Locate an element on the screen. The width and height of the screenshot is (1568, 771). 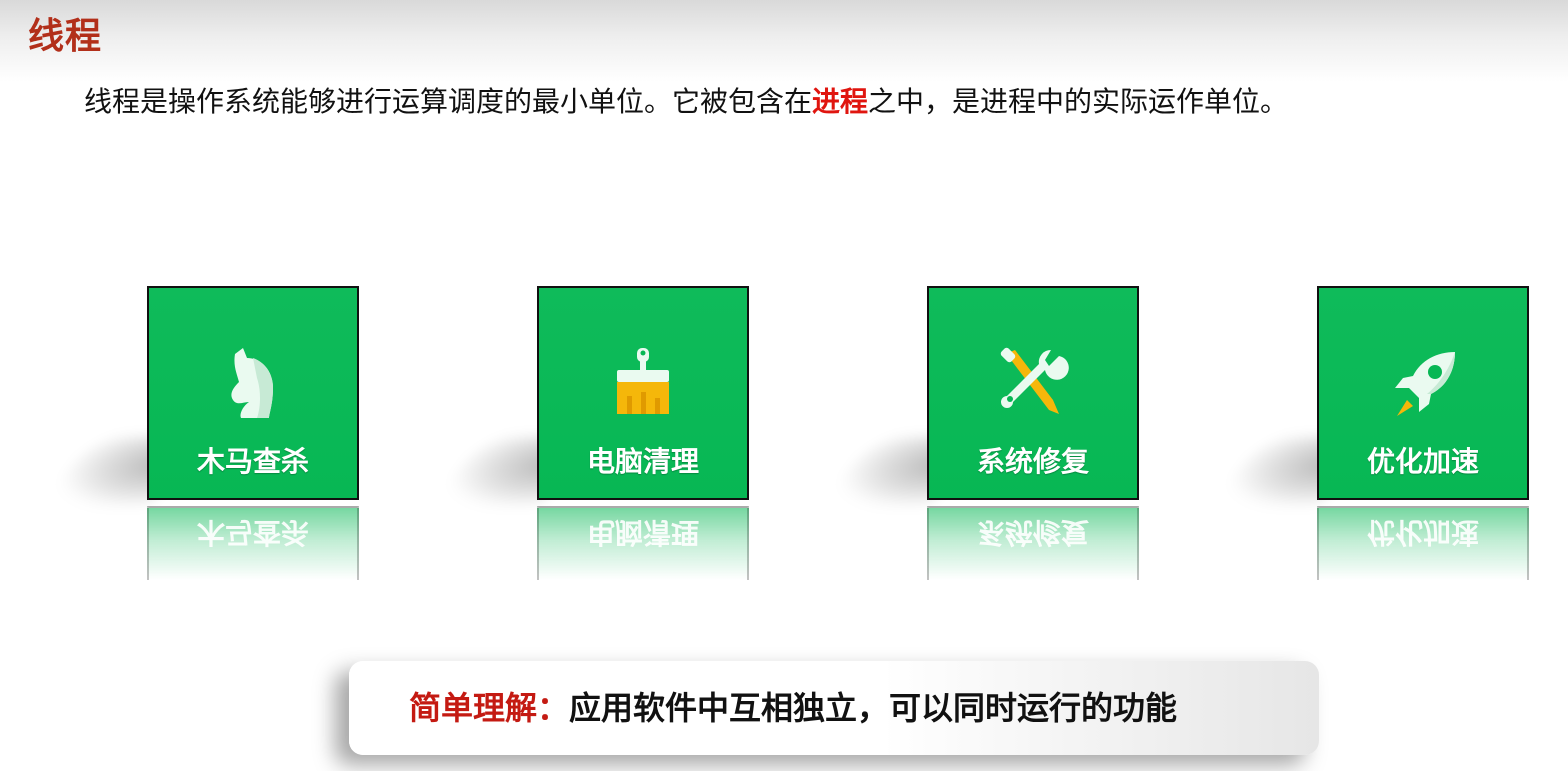
tile-speed-boost-wrap: 优化加速 优化加速 is located at coordinates (1370, 436).